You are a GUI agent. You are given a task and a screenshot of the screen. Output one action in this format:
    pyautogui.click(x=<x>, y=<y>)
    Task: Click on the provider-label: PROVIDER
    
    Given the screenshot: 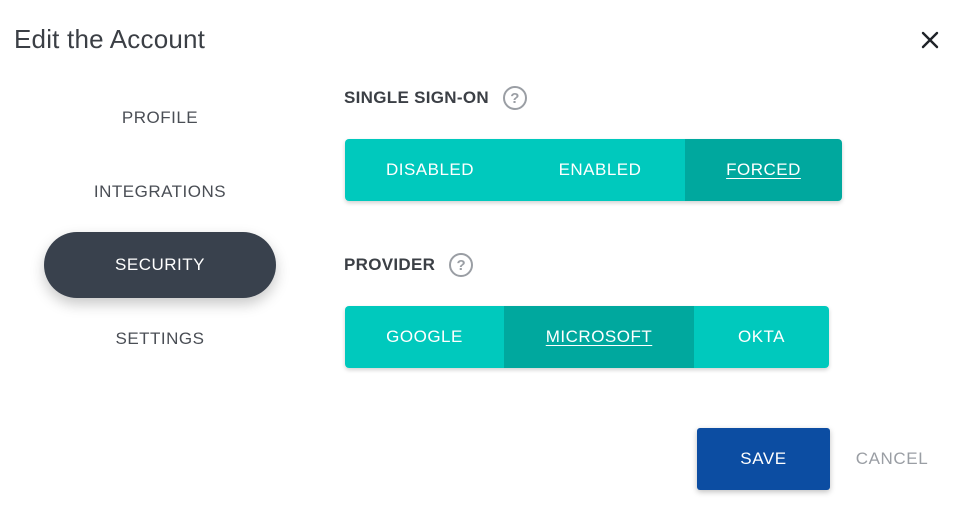 What is the action you would take?
    pyautogui.click(x=390, y=264)
    